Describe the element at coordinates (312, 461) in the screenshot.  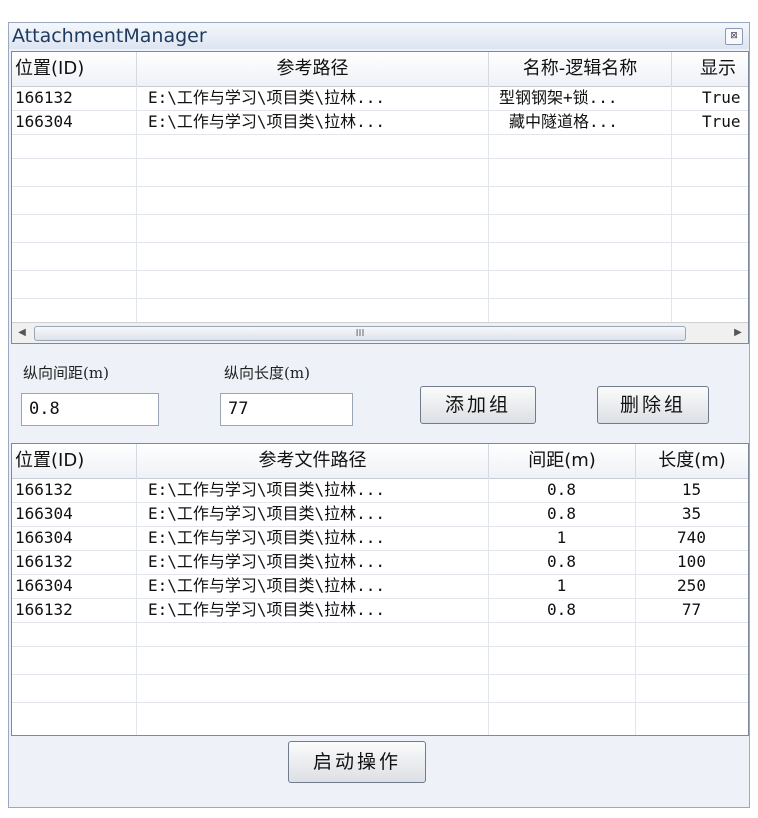
I see `col-header-file-path: 参考文件路径` at that location.